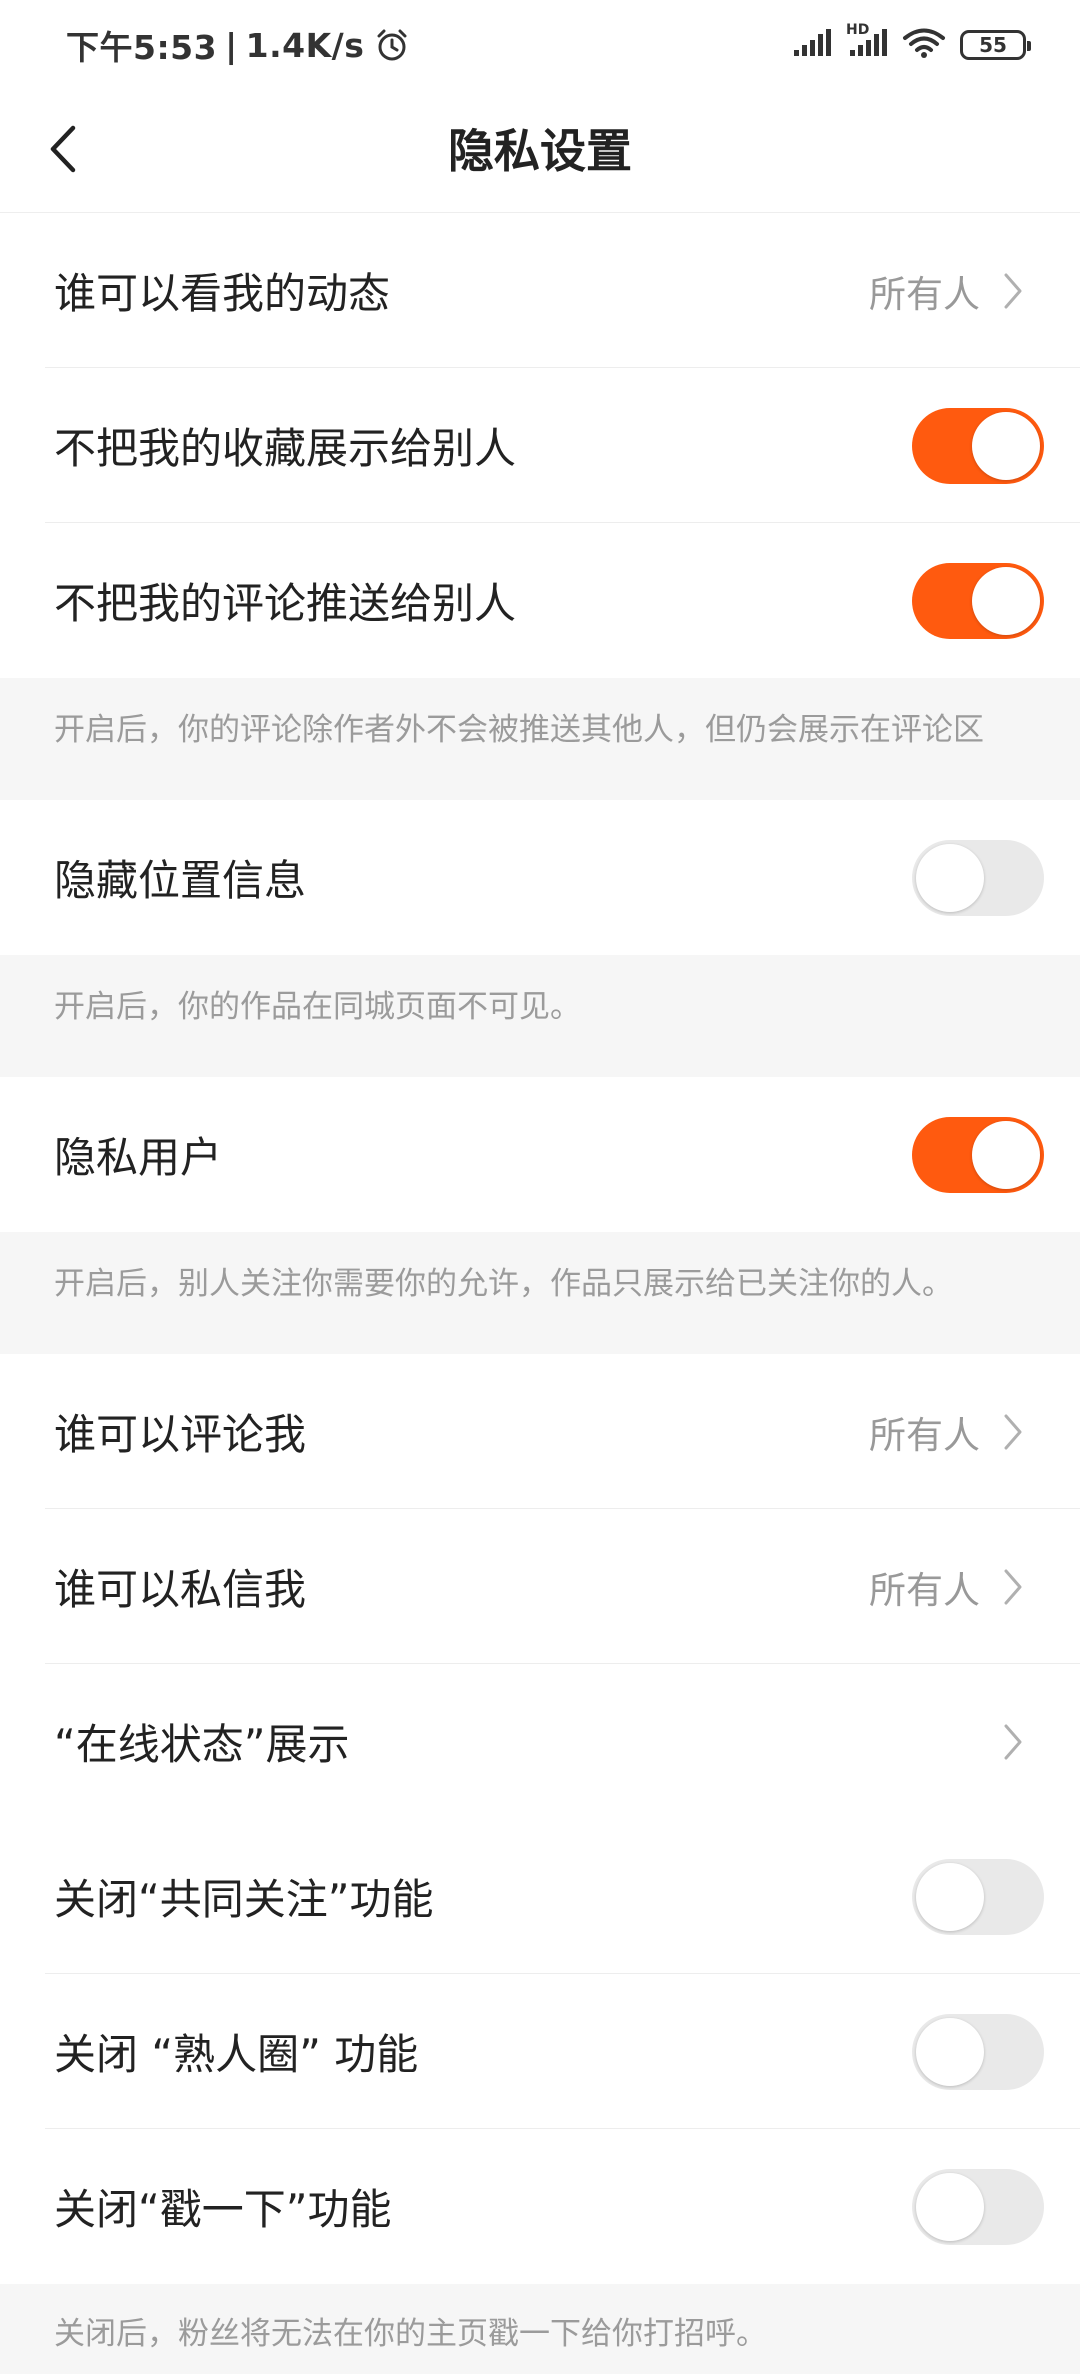 This screenshot has width=1080, height=2374. I want to click on hide-location-note: 开启后，你的作品在同城页面不可见。, so click(540, 1016).